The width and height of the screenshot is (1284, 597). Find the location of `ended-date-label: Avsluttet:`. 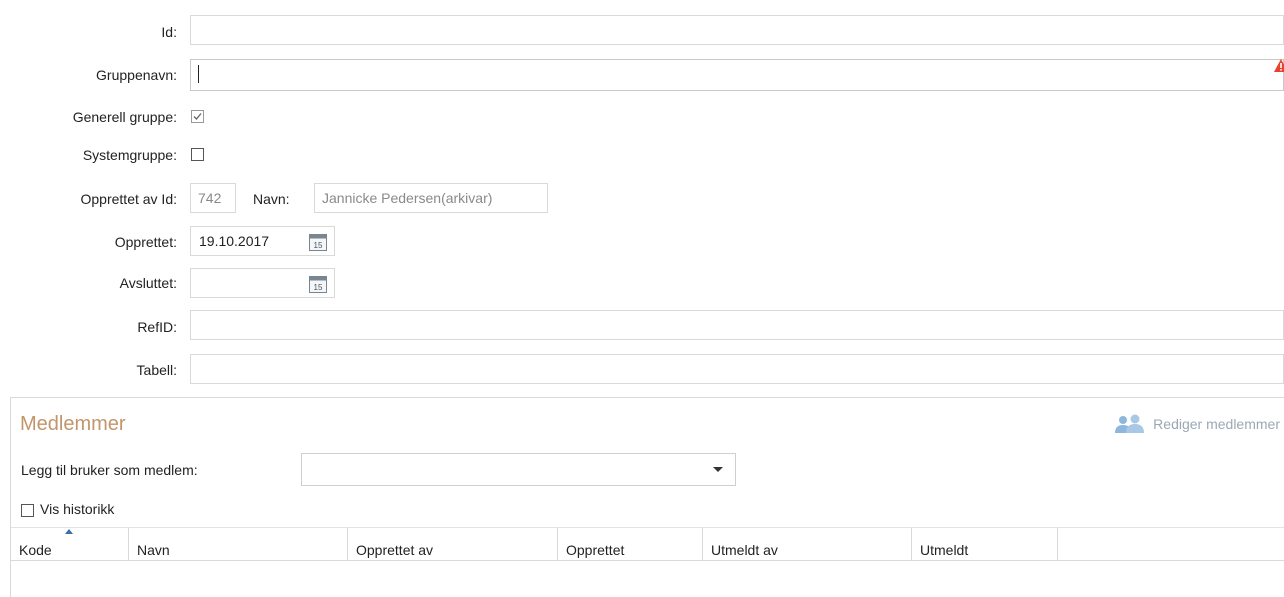

ended-date-label: Avsluttet: is located at coordinates (148, 283).